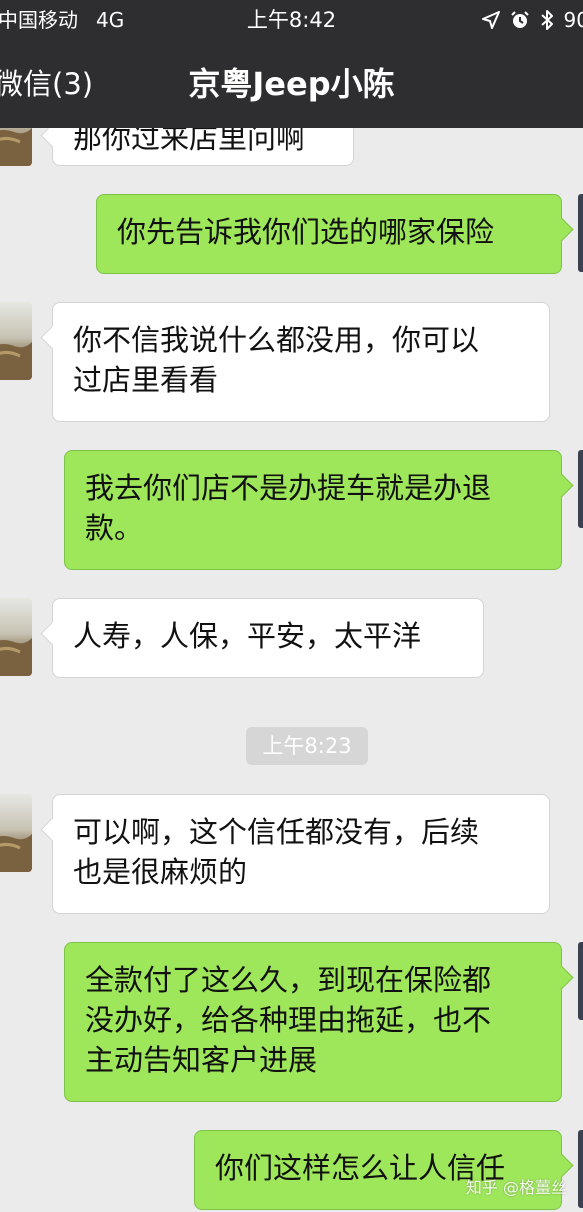 The height and width of the screenshot is (1212, 583). I want to click on nav-bar: 微信(3) 京粤Jeep小陈, so click(291, 84).